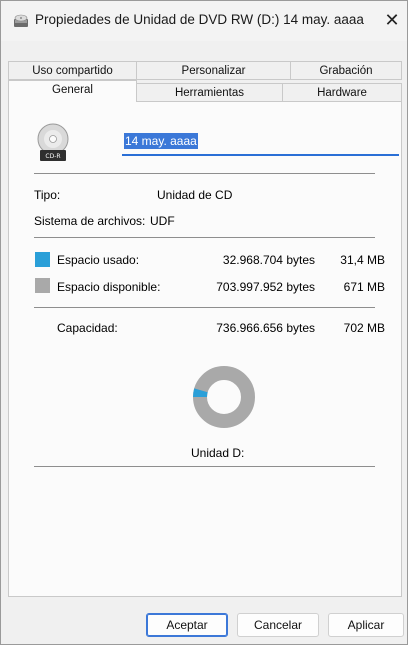 This screenshot has width=408, height=645. Describe the element at coordinates (209, 92) in the screenshot. I see `tab-herramientas: Herramientas` at that location.